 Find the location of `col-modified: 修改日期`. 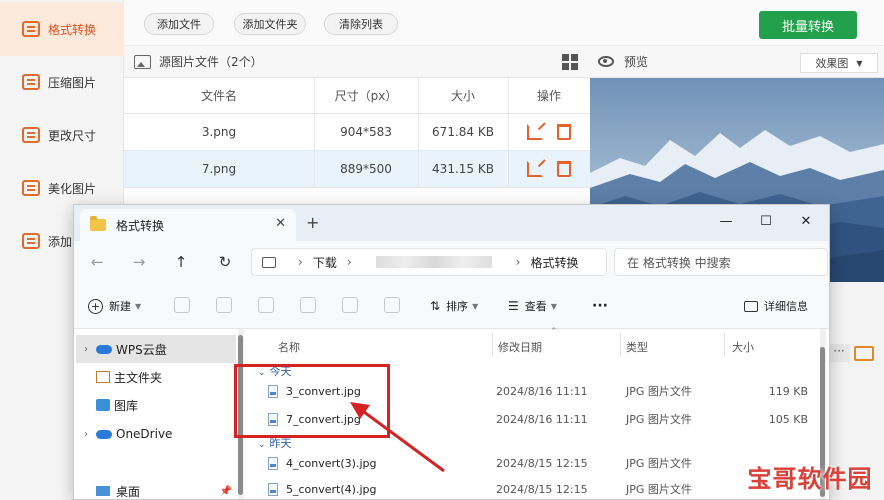

col-modified: 修改日期 is located at coordinates (520, 347).